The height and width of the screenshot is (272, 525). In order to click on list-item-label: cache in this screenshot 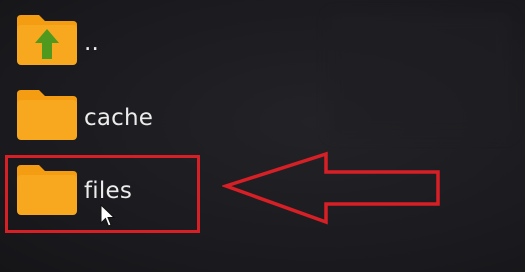, I will do `click(119, 118)`.